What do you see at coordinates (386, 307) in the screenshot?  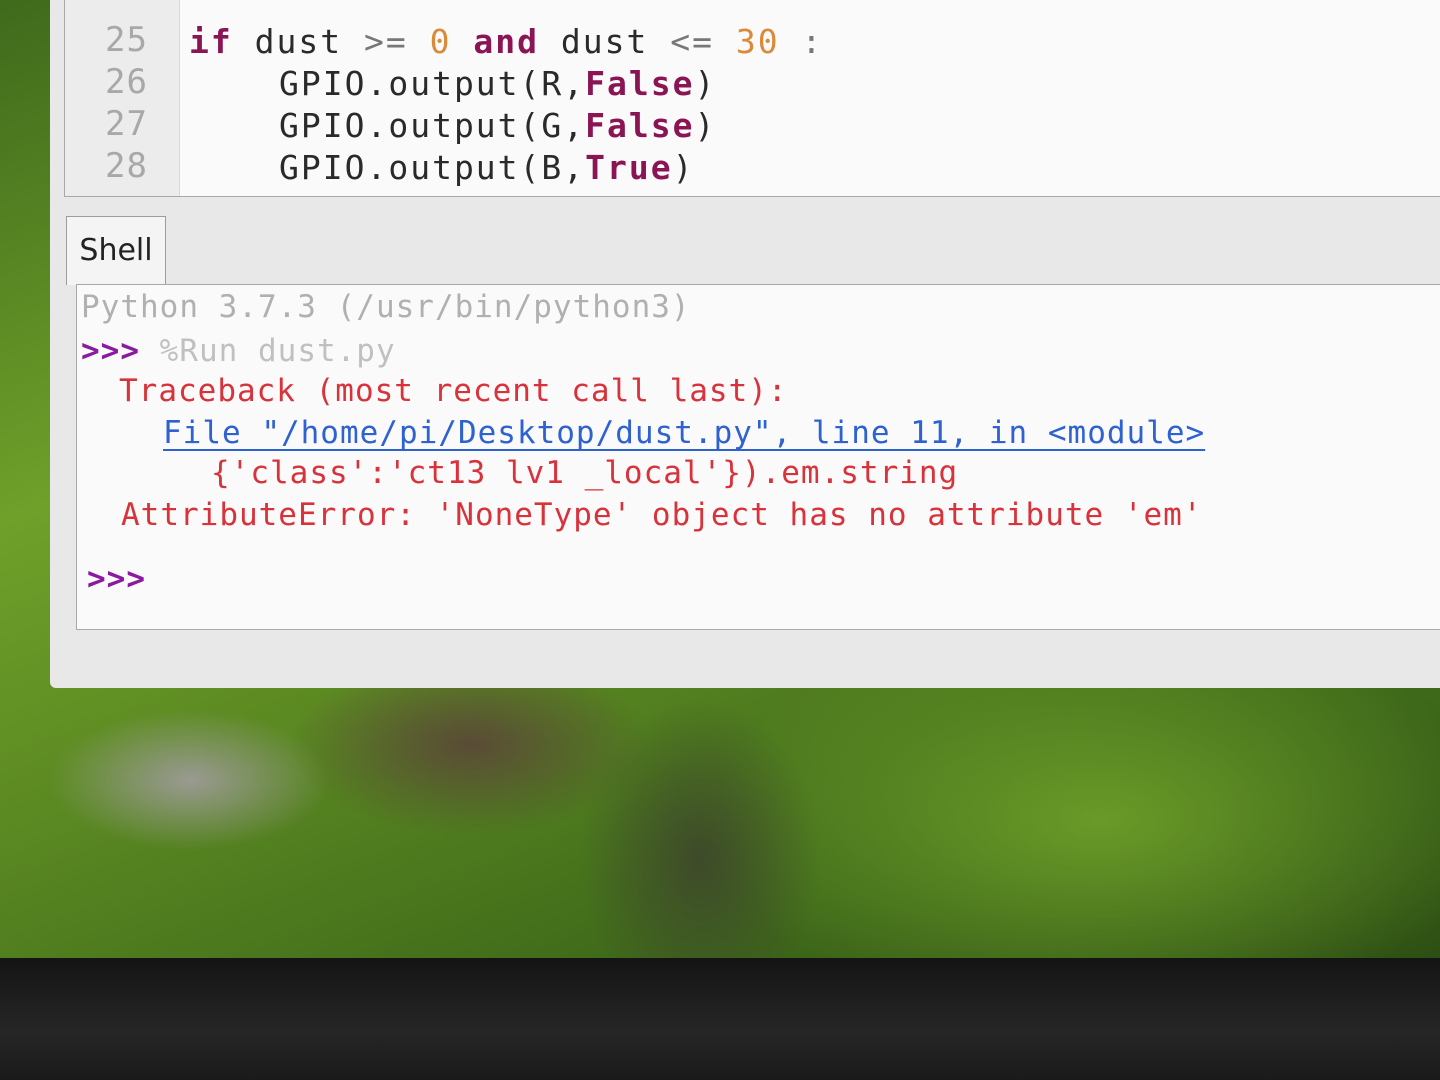 I see `python-version-banner: Python 3.7.3 (/usr/bin/python3)` at bounding box center [386, 307].